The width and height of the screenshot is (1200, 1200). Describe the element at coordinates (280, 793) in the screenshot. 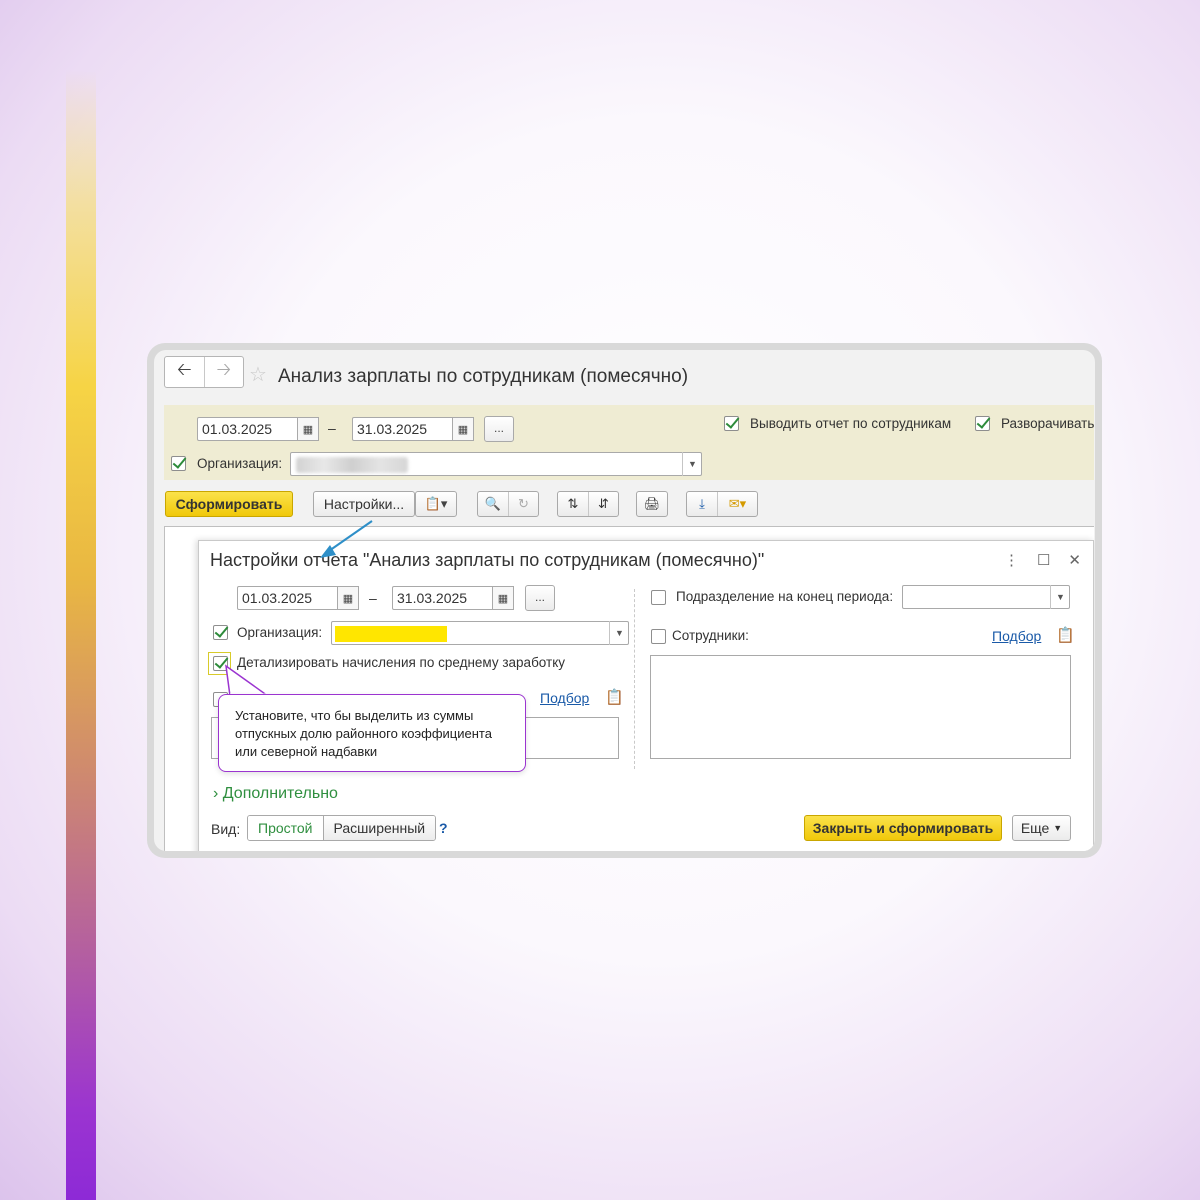

I see `more-section-label: Дополнительно` at that location.